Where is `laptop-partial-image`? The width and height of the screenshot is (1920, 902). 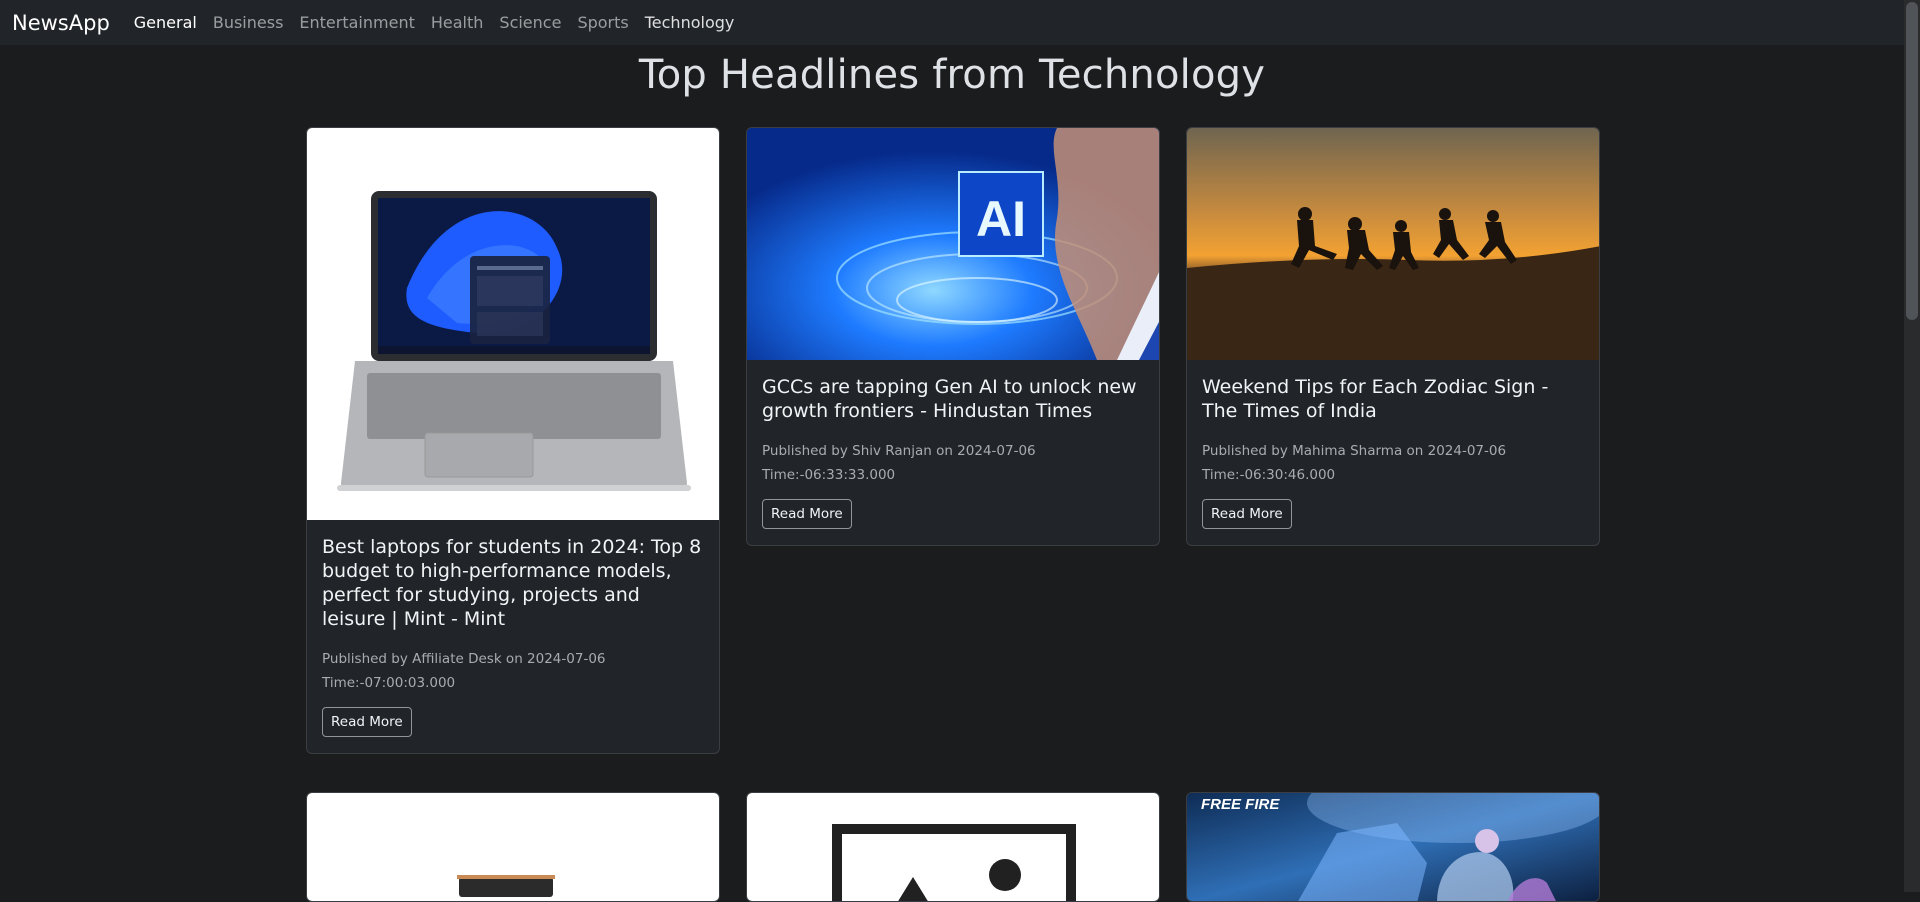
laptop-partial-image is located at coordinates (513, 847).